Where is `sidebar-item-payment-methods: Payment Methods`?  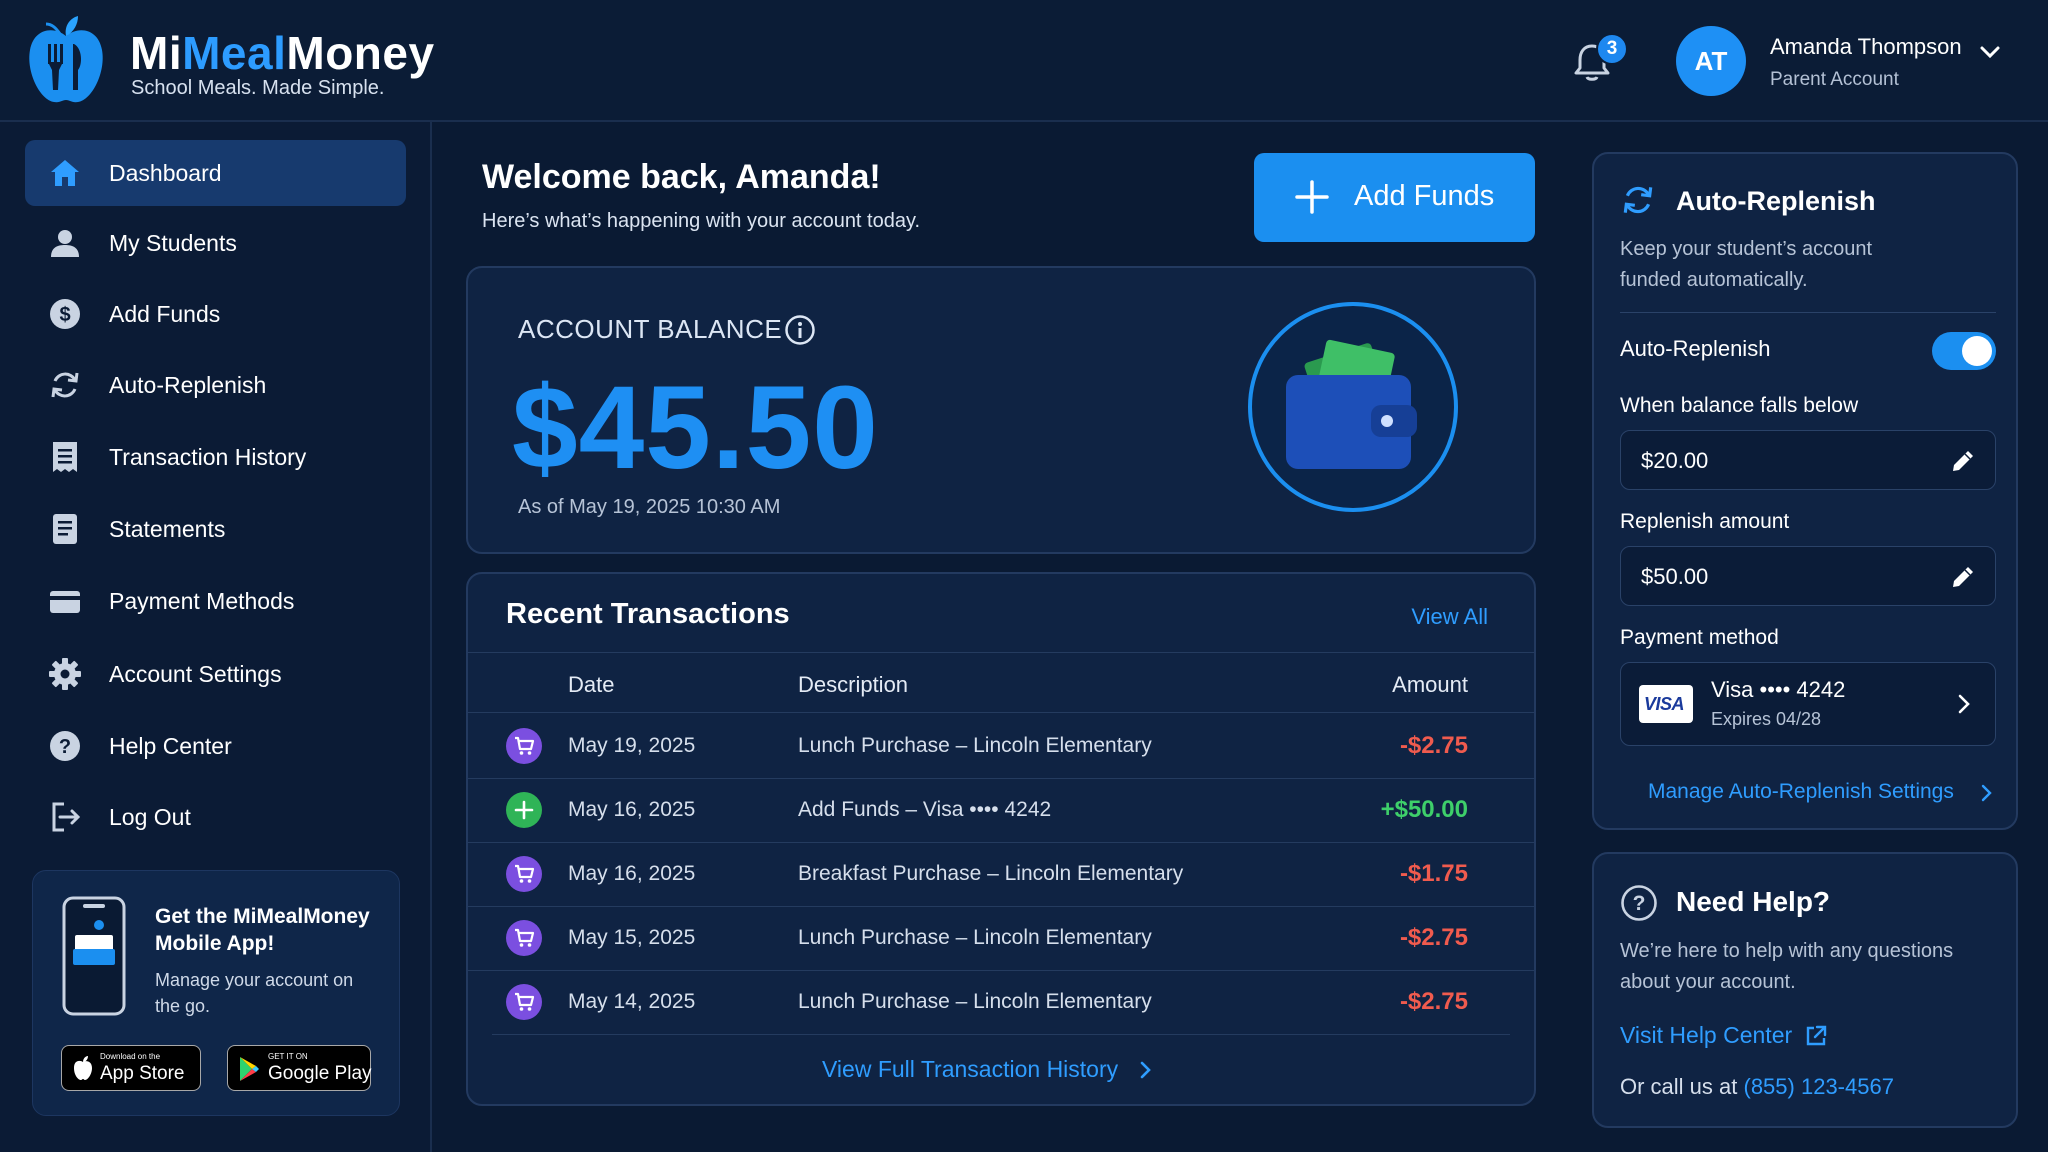 sidebar-item-payment-methods: Payment Methods is located at coordinates (215, 601).